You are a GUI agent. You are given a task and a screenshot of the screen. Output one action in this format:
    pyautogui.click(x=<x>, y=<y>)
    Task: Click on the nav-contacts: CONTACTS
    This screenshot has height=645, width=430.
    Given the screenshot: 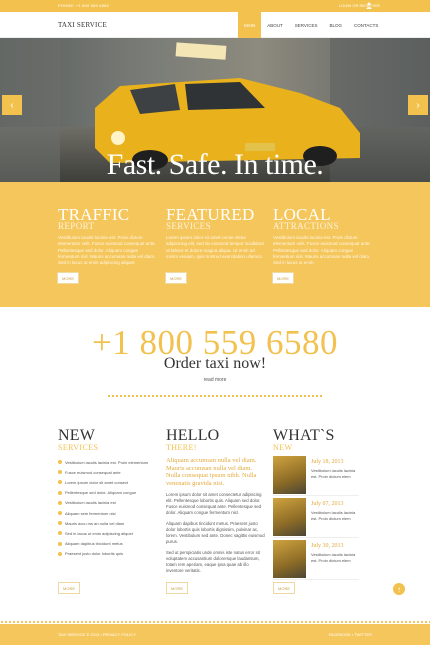 What is the action you would take?
    pyautogui.click(x=366, y=25)
    